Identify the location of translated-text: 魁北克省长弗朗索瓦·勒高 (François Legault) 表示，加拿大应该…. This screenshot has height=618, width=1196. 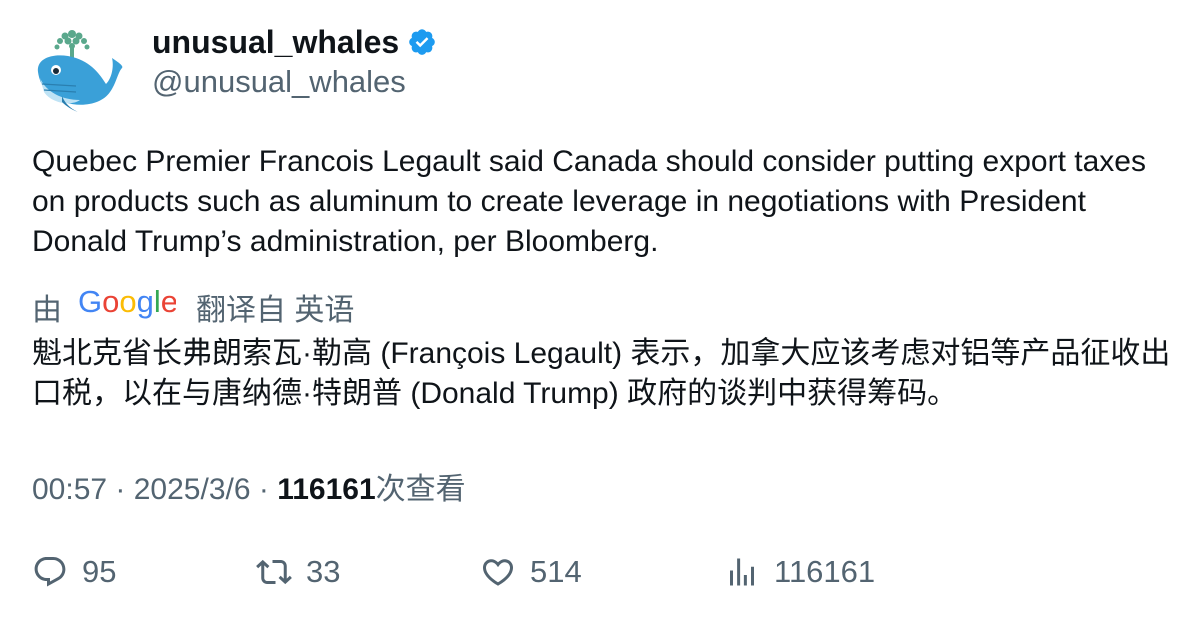
(601, 373).